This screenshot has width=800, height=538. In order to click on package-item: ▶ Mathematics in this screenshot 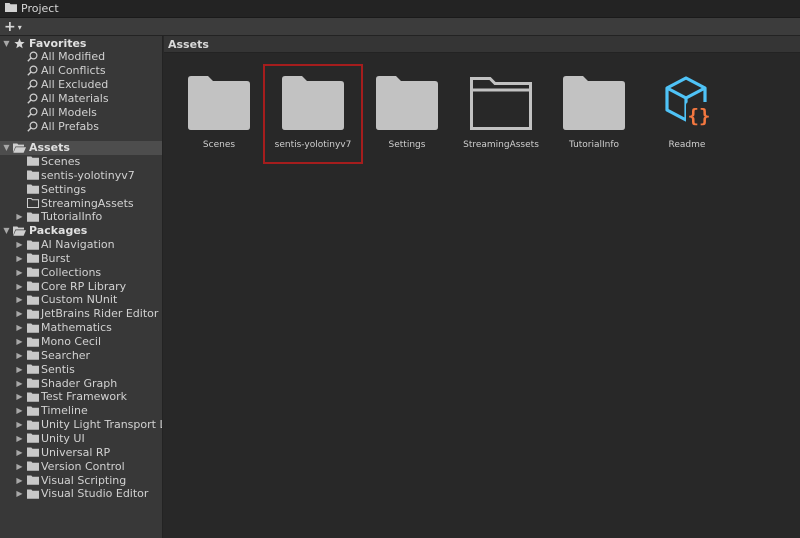, I will do `click(81, 328)`.